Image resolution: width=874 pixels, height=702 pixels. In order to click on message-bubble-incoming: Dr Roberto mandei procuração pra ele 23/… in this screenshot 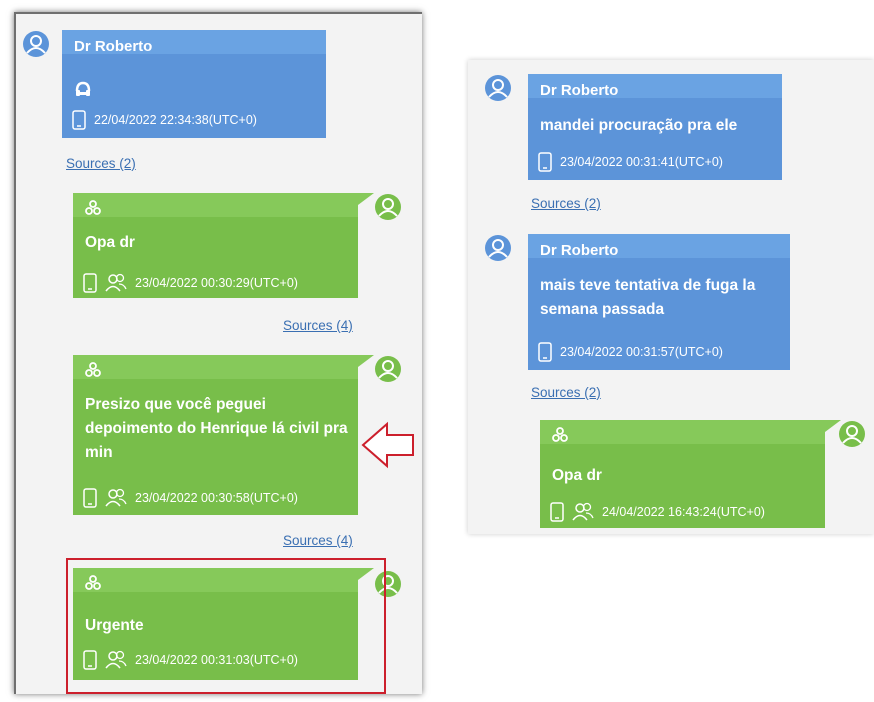, I will do `click(655, 127)`.